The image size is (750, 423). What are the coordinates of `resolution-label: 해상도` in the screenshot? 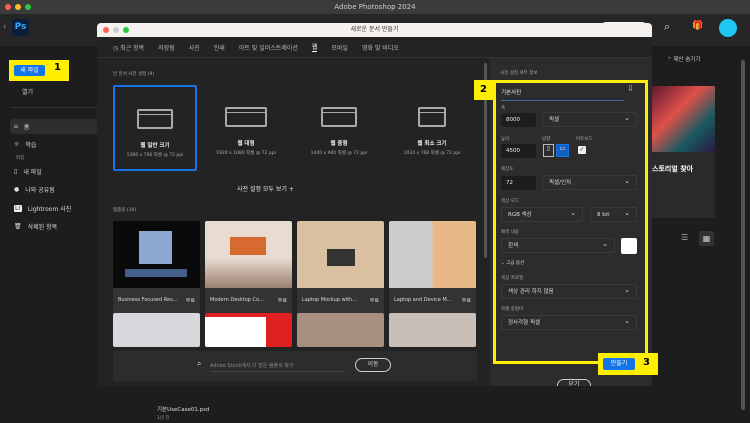 It's located at (507, 169).